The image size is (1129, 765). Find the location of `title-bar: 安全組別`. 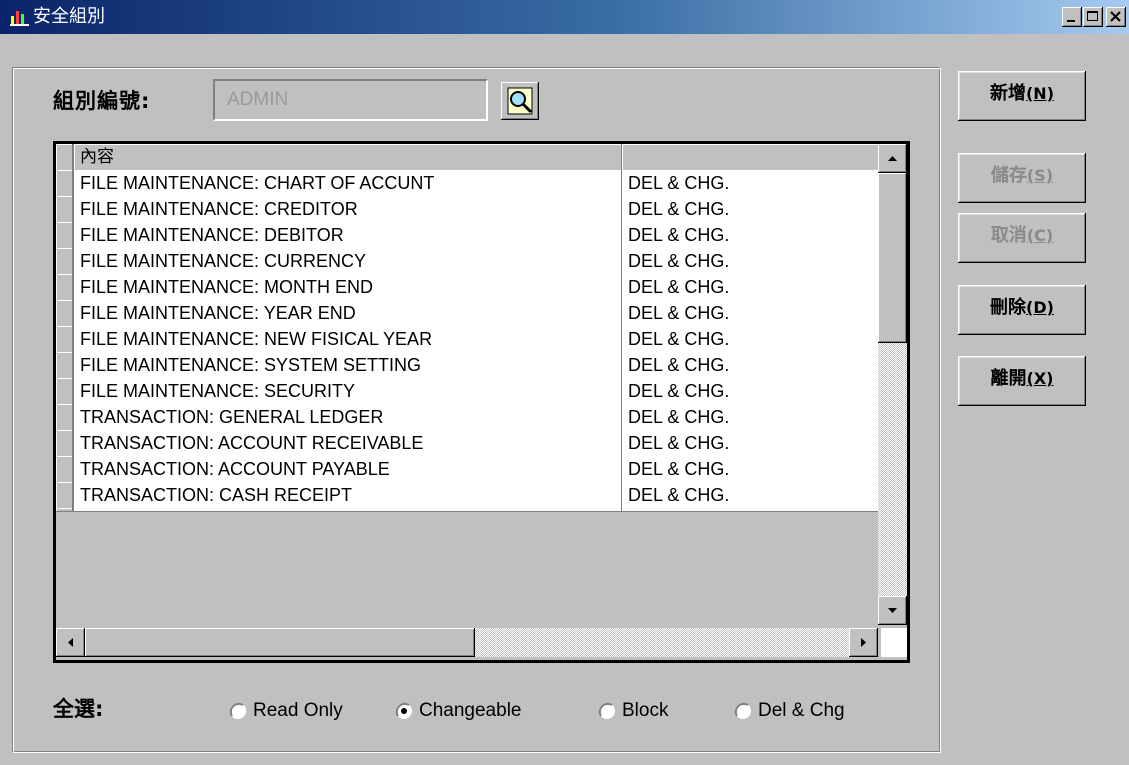

title-bar: 安全組別 is located at coordinates (564, 17).